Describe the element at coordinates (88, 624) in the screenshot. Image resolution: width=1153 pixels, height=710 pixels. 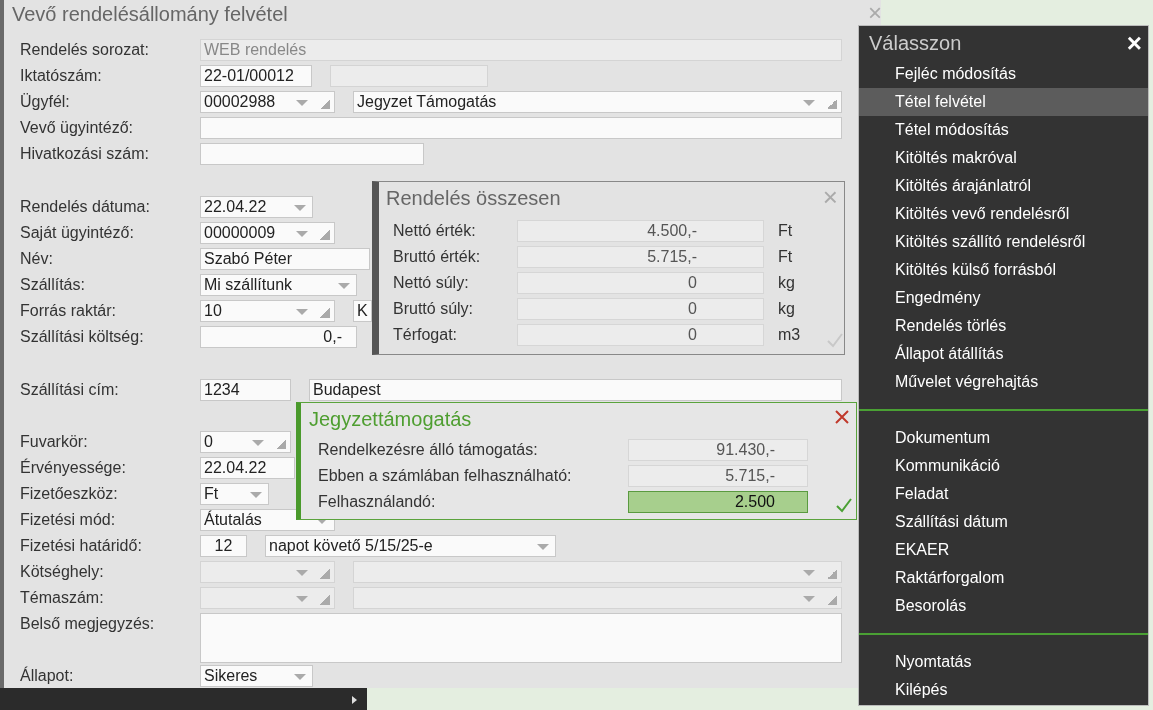
I see `field-label: Belső megjegyzés:` at that location.